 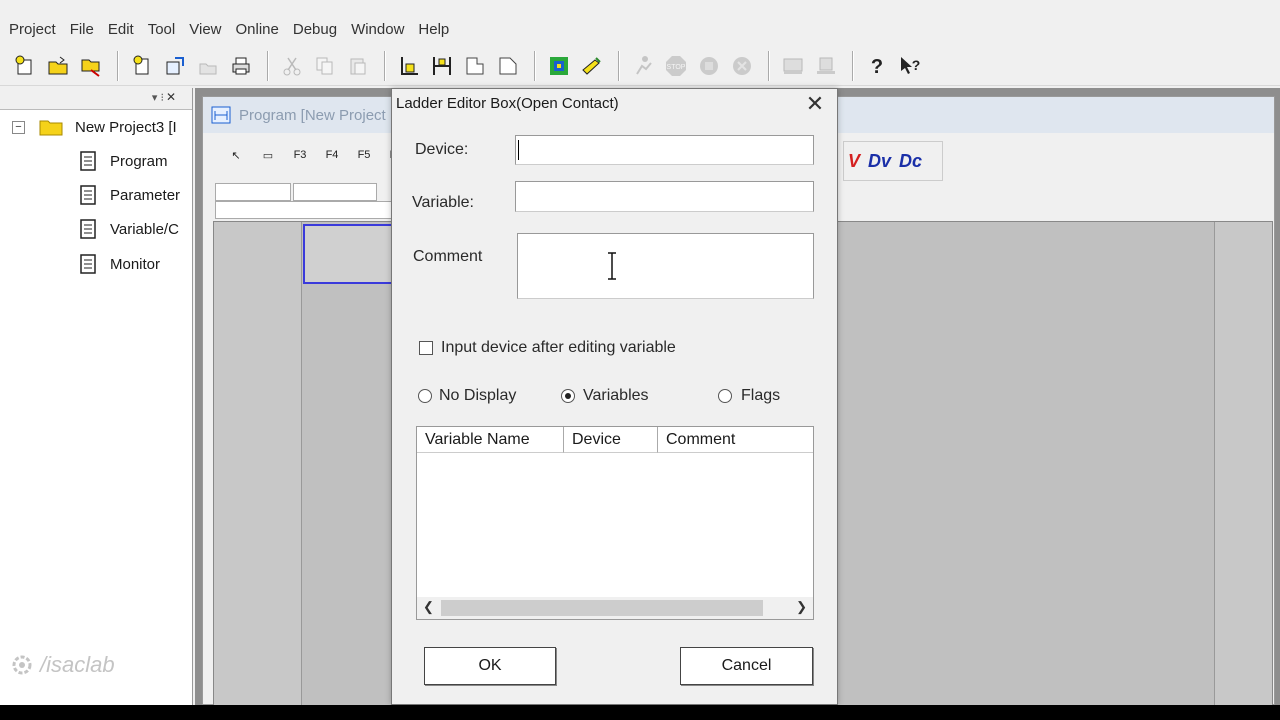 What do you see at coordinates (612, 266) in the screenshot?
I see `text-cursor-icon` at bounding box center [612, 266].